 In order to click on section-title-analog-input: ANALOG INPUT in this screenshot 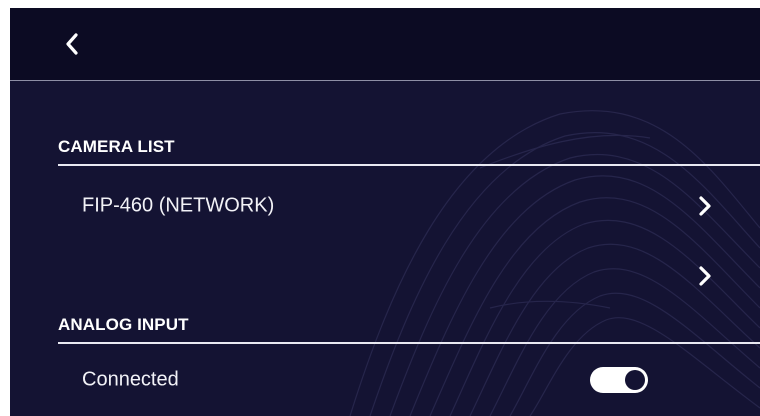, I will do `click(123, 324)`.